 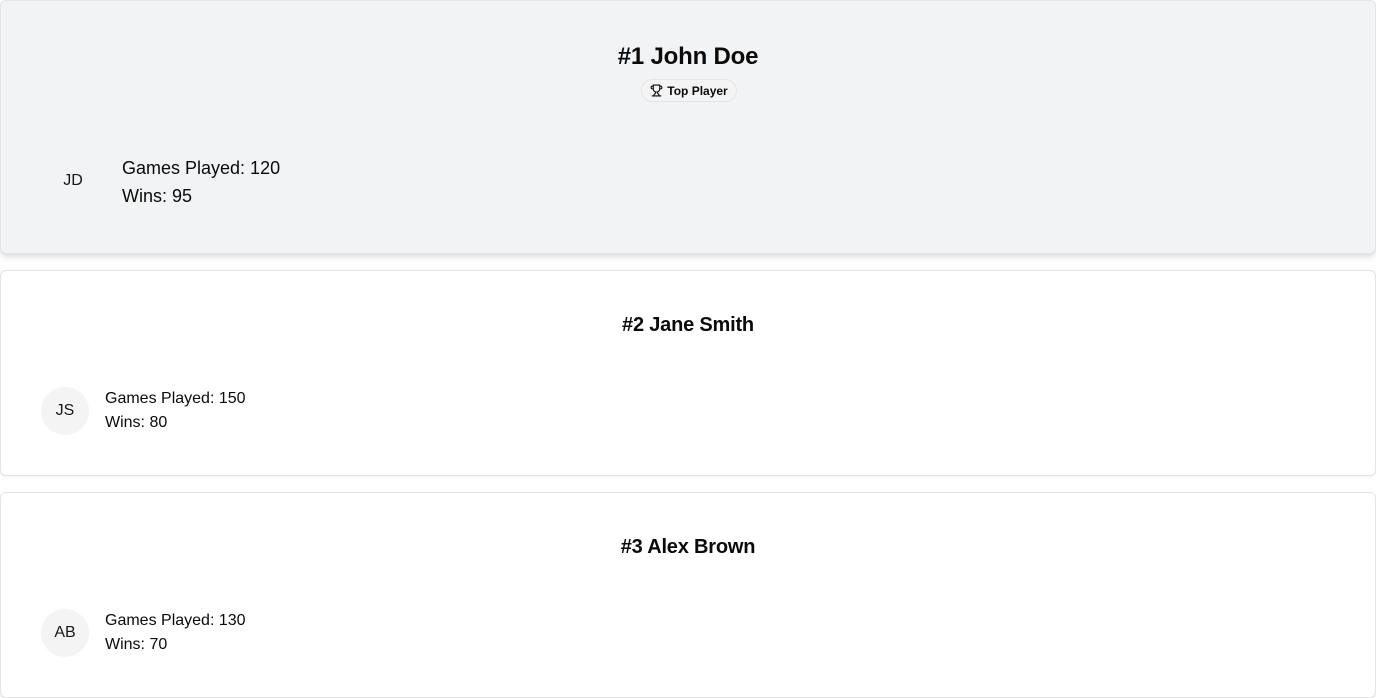 I want to click on trophy-icon, so click(x=656, y=90).